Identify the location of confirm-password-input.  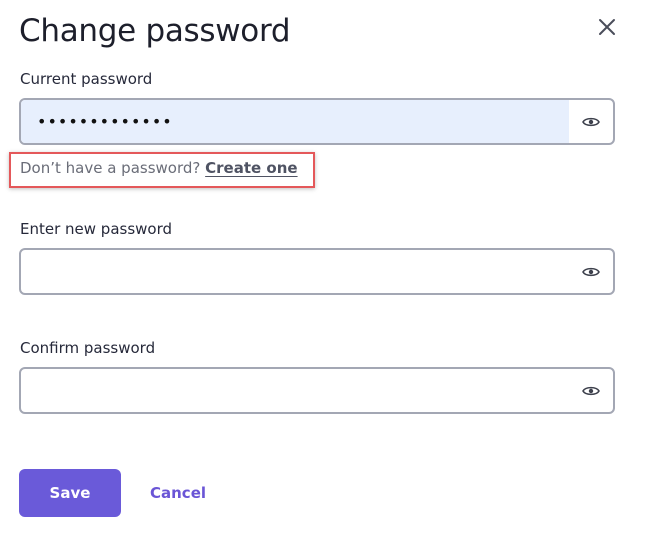
(295, 390).